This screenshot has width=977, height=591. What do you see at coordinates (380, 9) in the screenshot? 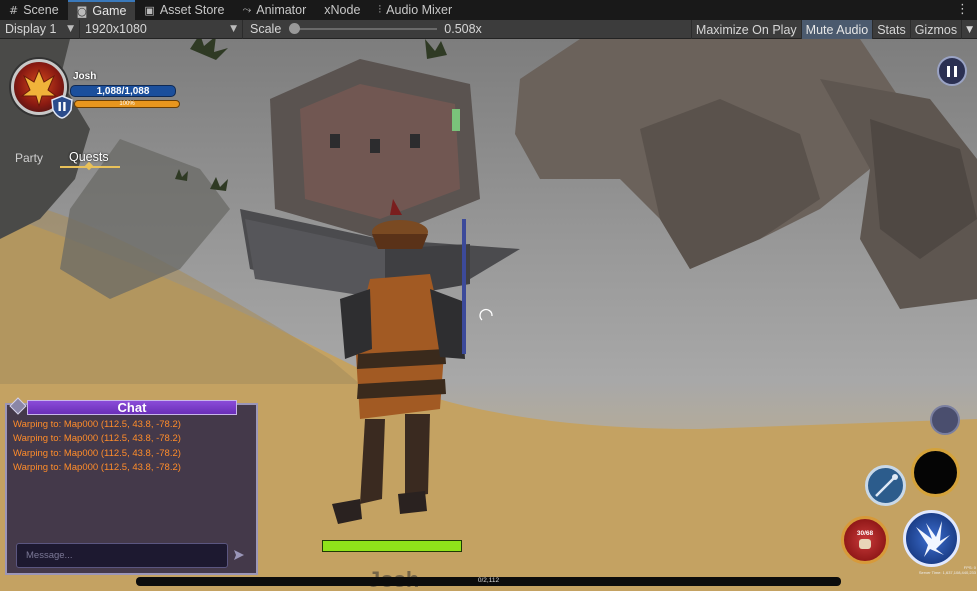
I see `mixer-icon: ⫶` at bounding box center [380, 9].